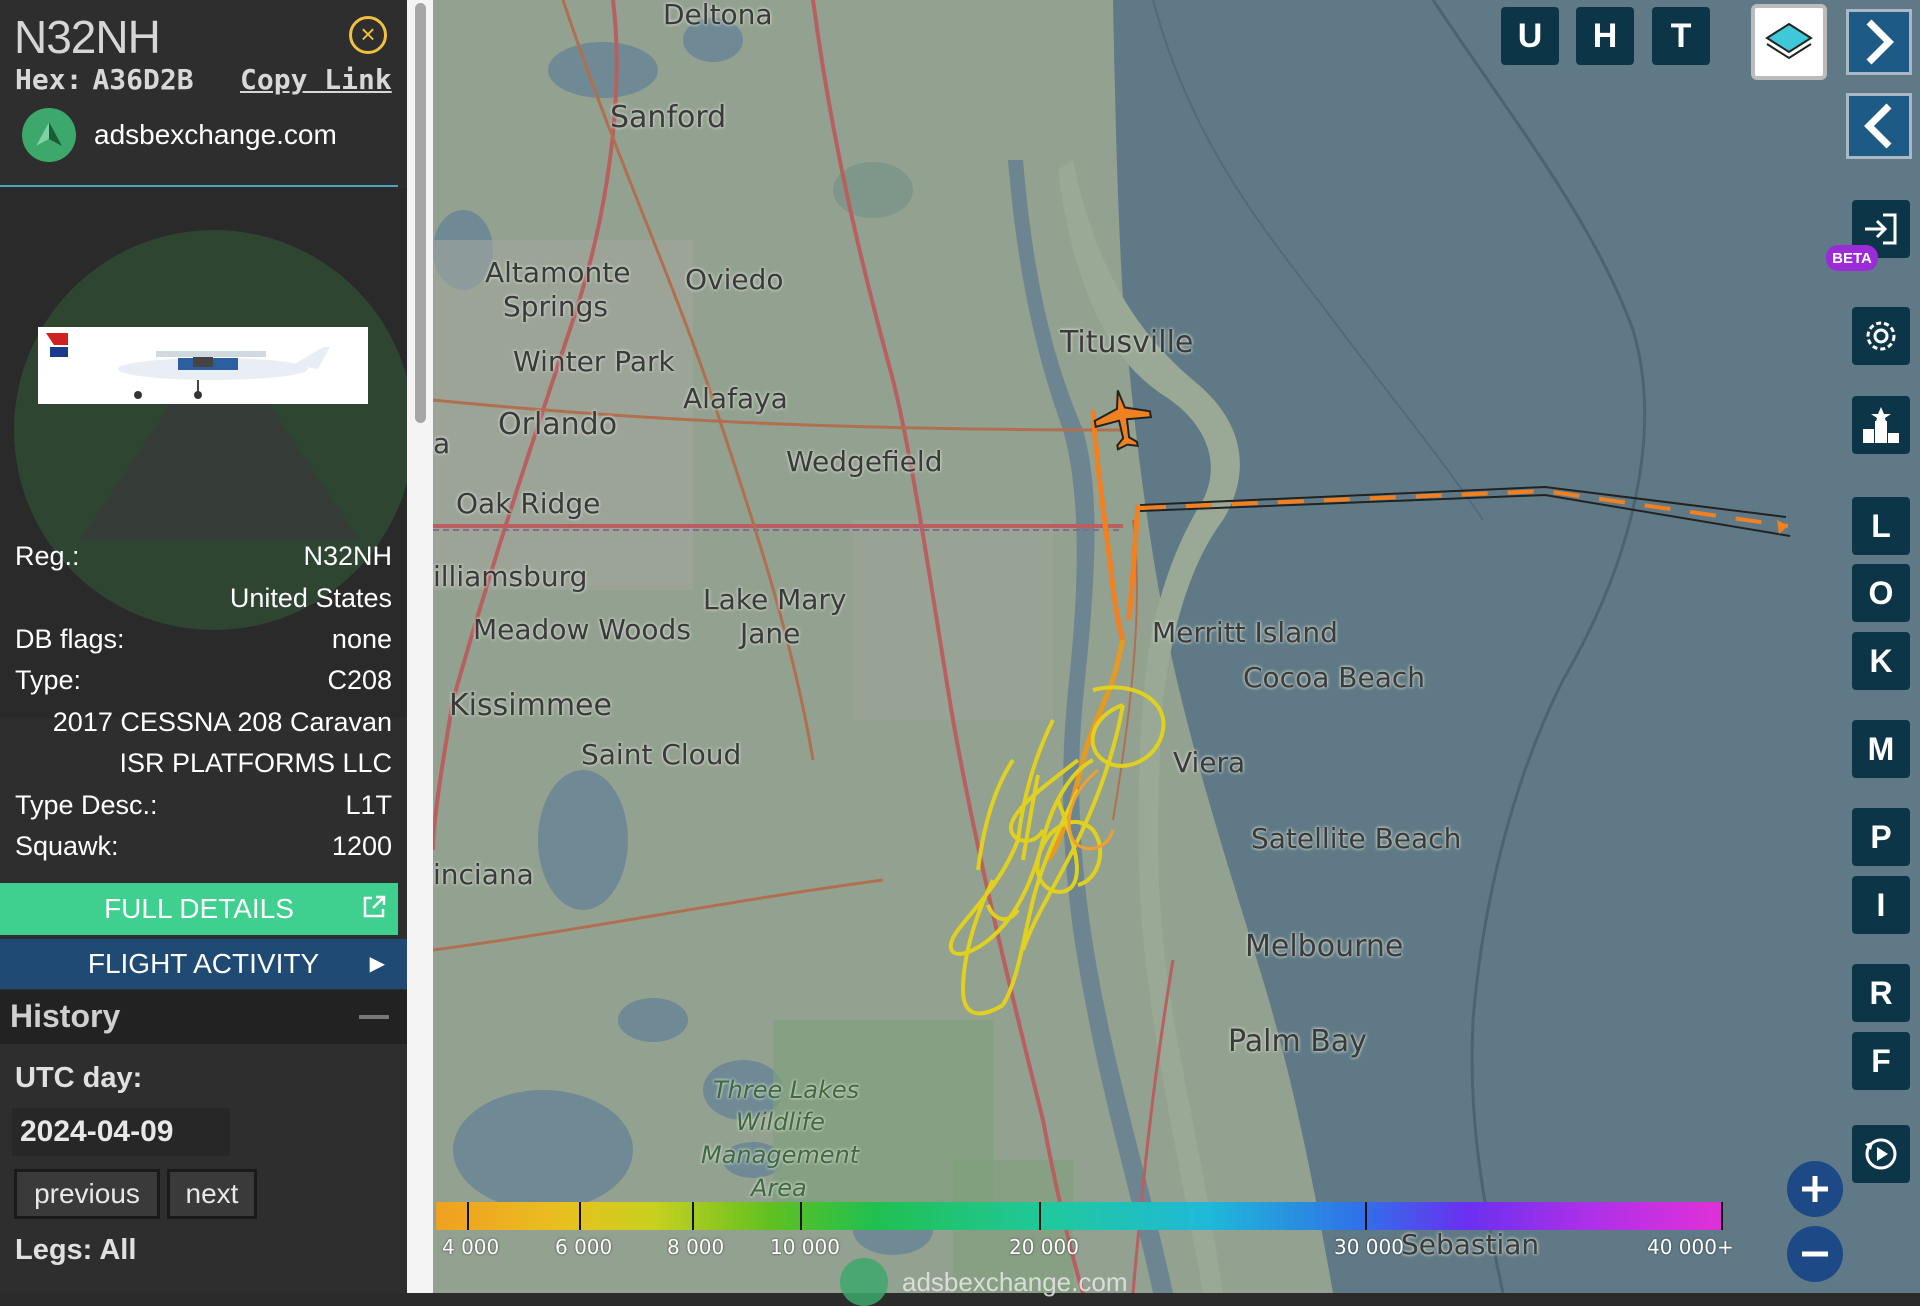 The height and width of the screenshot is (1306, 1920). What do you see at coordinates (1470, 1244) in the screenshot?
I see `map-label-sebastian: Sebastian` at bounding box center [1470, 1244].